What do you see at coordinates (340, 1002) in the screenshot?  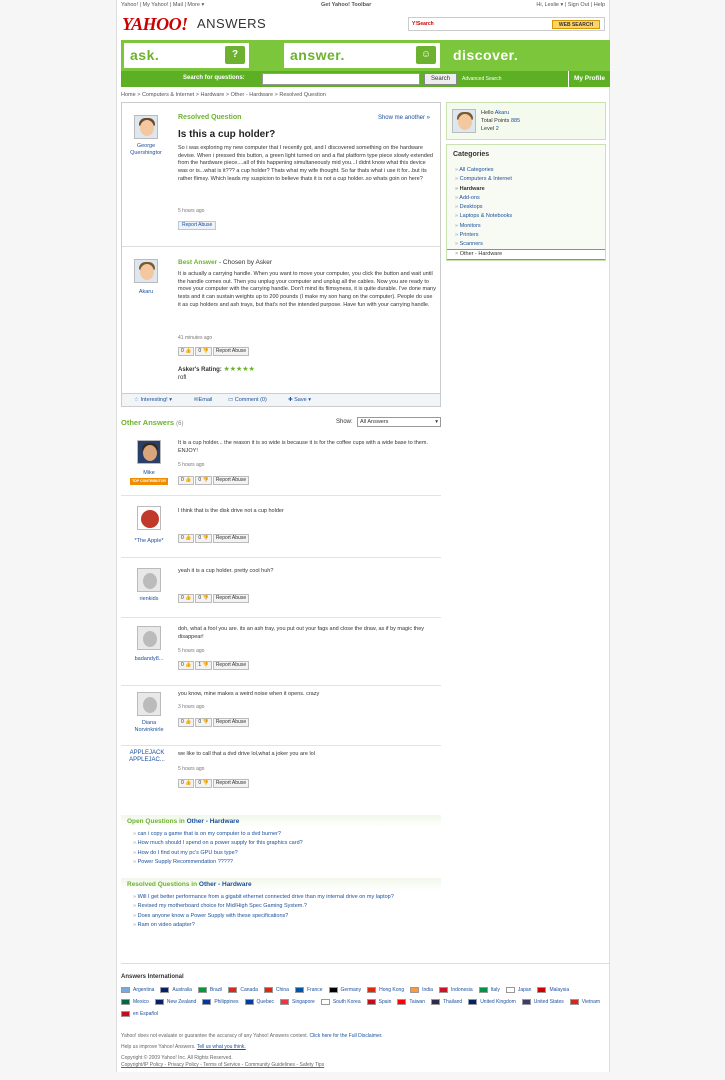 I see `country-link: South Korea` at bounding box center [340, 1002].